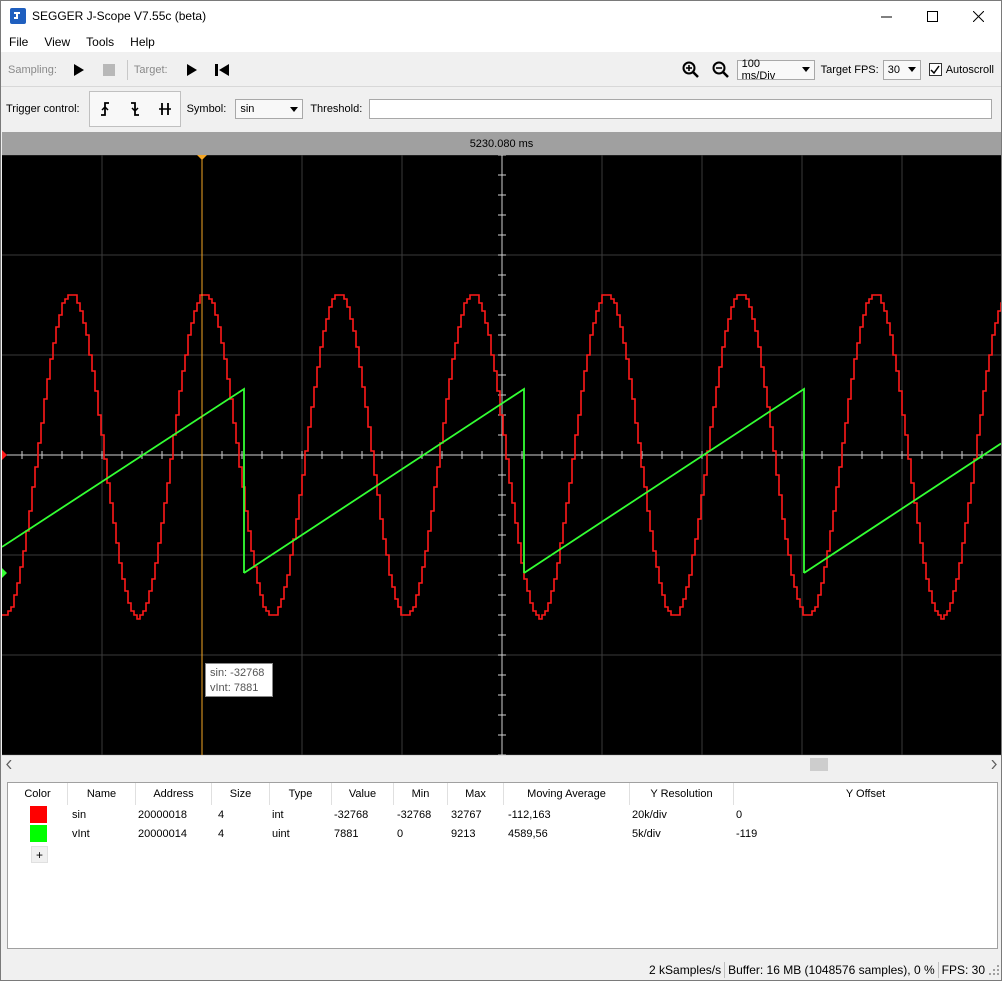 The image size is (1002, 981). I want to click on target-fps-label: Target FPS:, so click(849, 69).